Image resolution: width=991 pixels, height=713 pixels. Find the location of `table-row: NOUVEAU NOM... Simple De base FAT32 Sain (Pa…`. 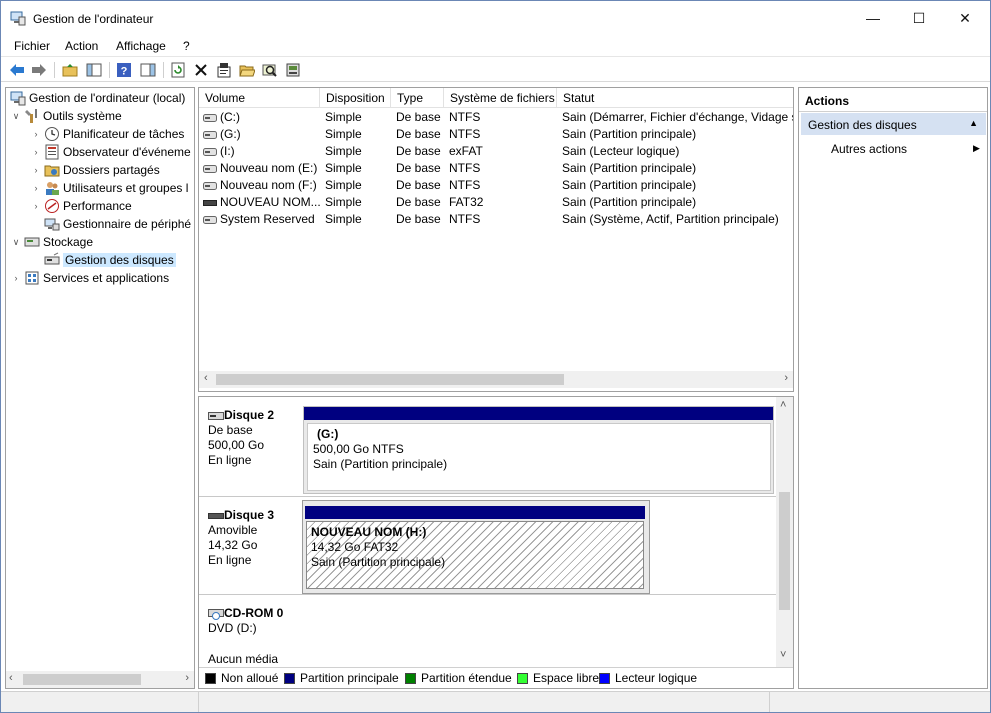

table-row: NOUVEAU NOM... Simple De base FAT32 Sain (Pa… is located at coordinates (496, 202).